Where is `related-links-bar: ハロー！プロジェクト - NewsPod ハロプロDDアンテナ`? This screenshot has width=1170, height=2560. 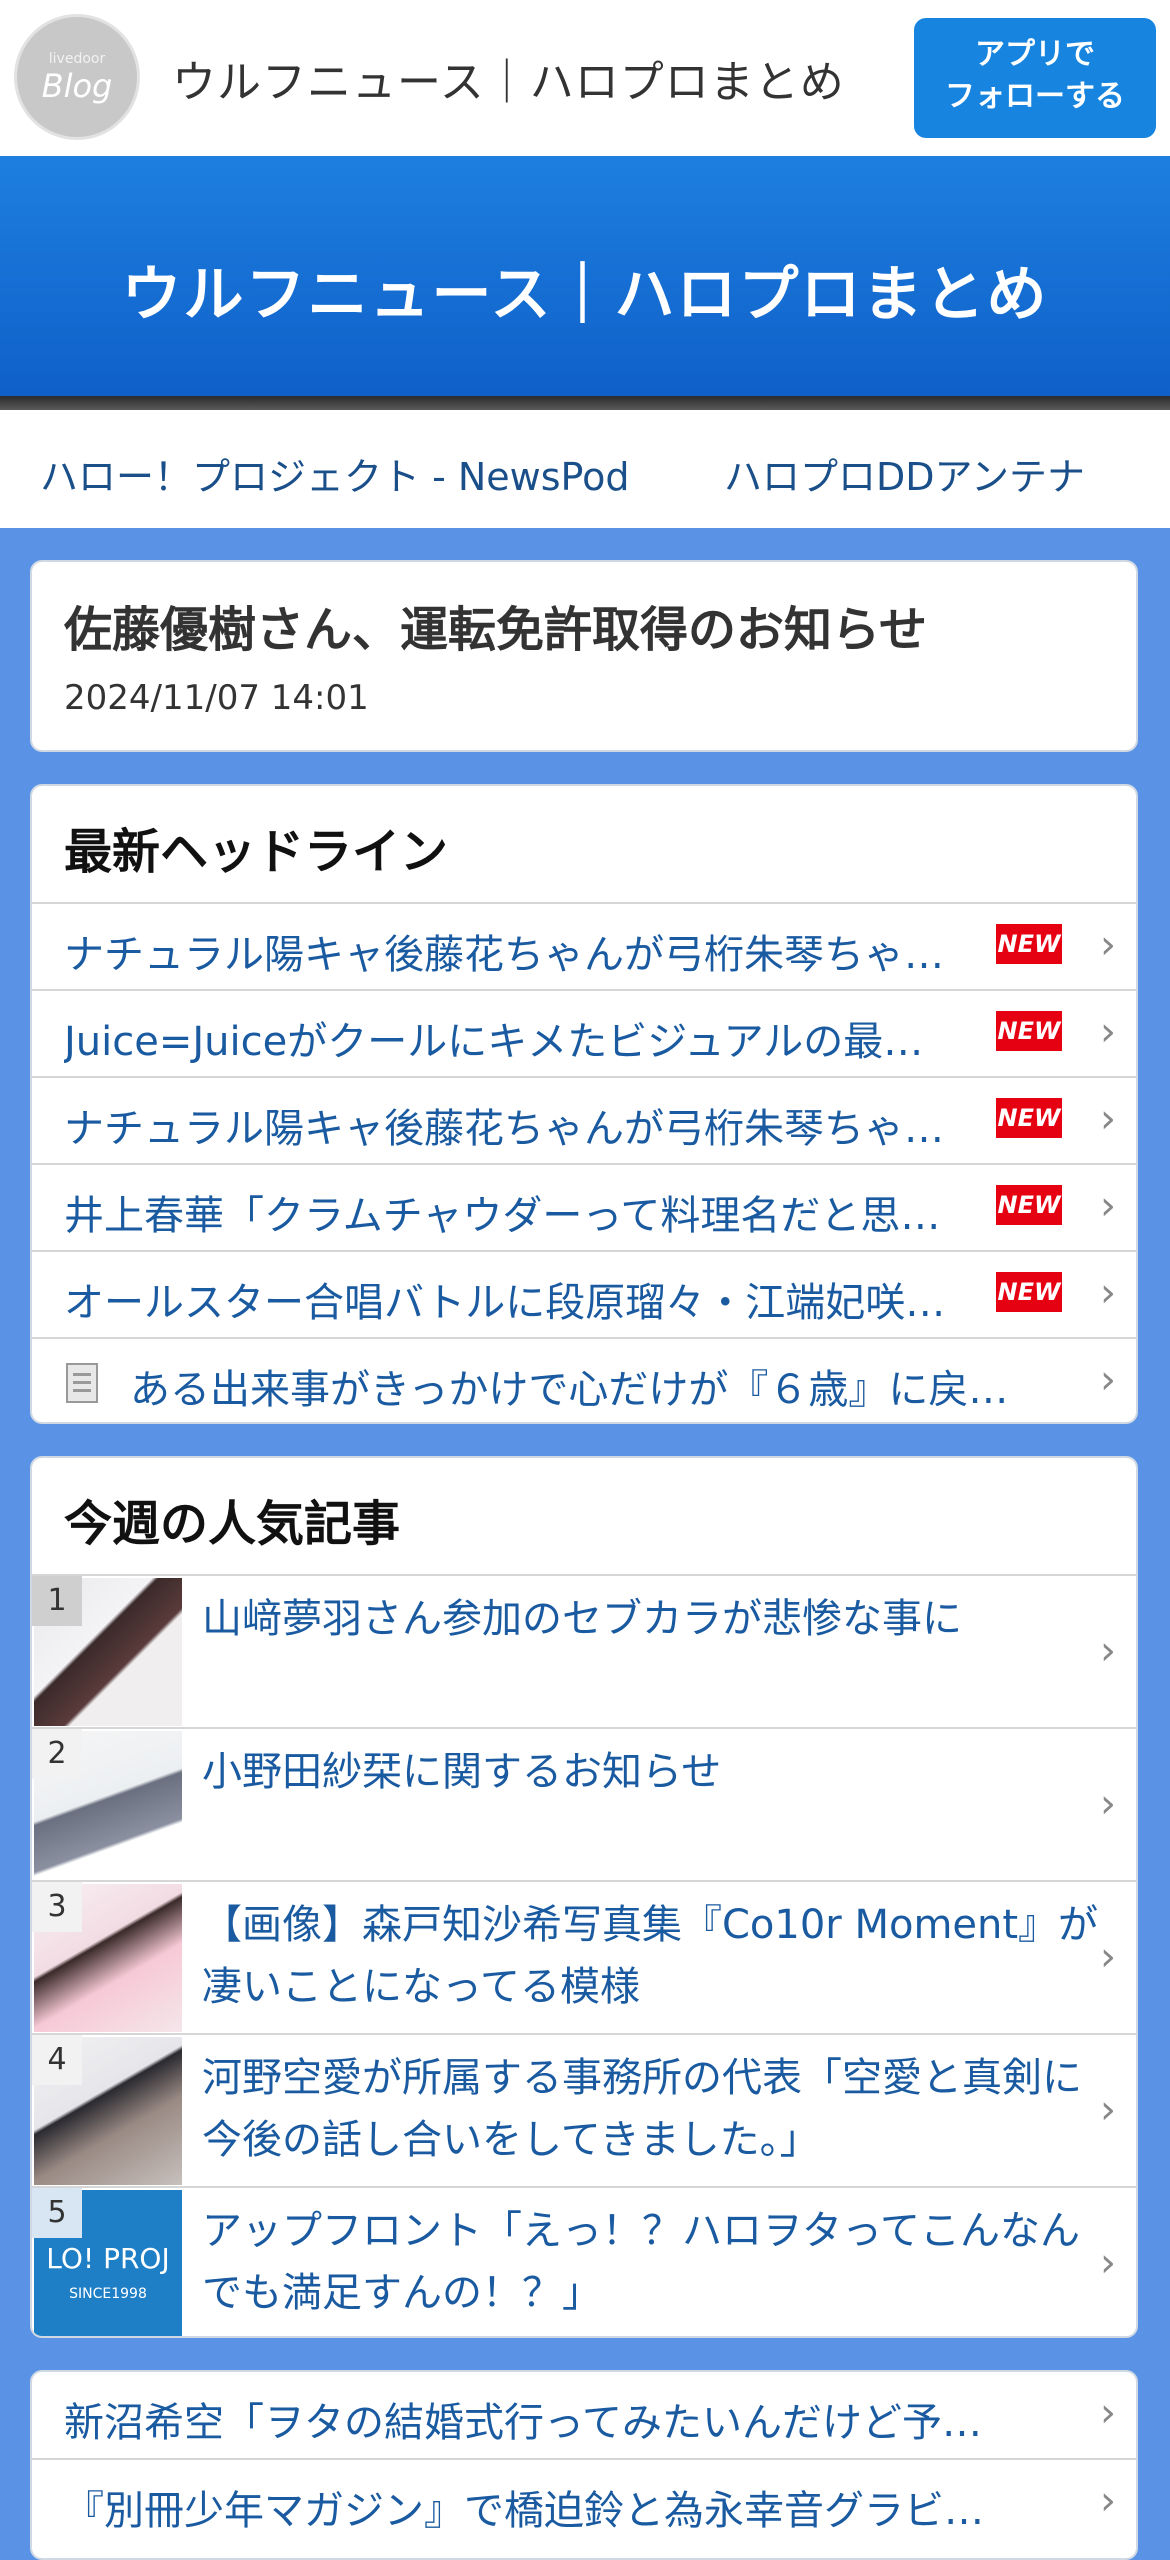
related-links-bar: ハロー！プロジェクト - NewsPod ハロプロDDアンテナ is located at coordinates (585, 469).